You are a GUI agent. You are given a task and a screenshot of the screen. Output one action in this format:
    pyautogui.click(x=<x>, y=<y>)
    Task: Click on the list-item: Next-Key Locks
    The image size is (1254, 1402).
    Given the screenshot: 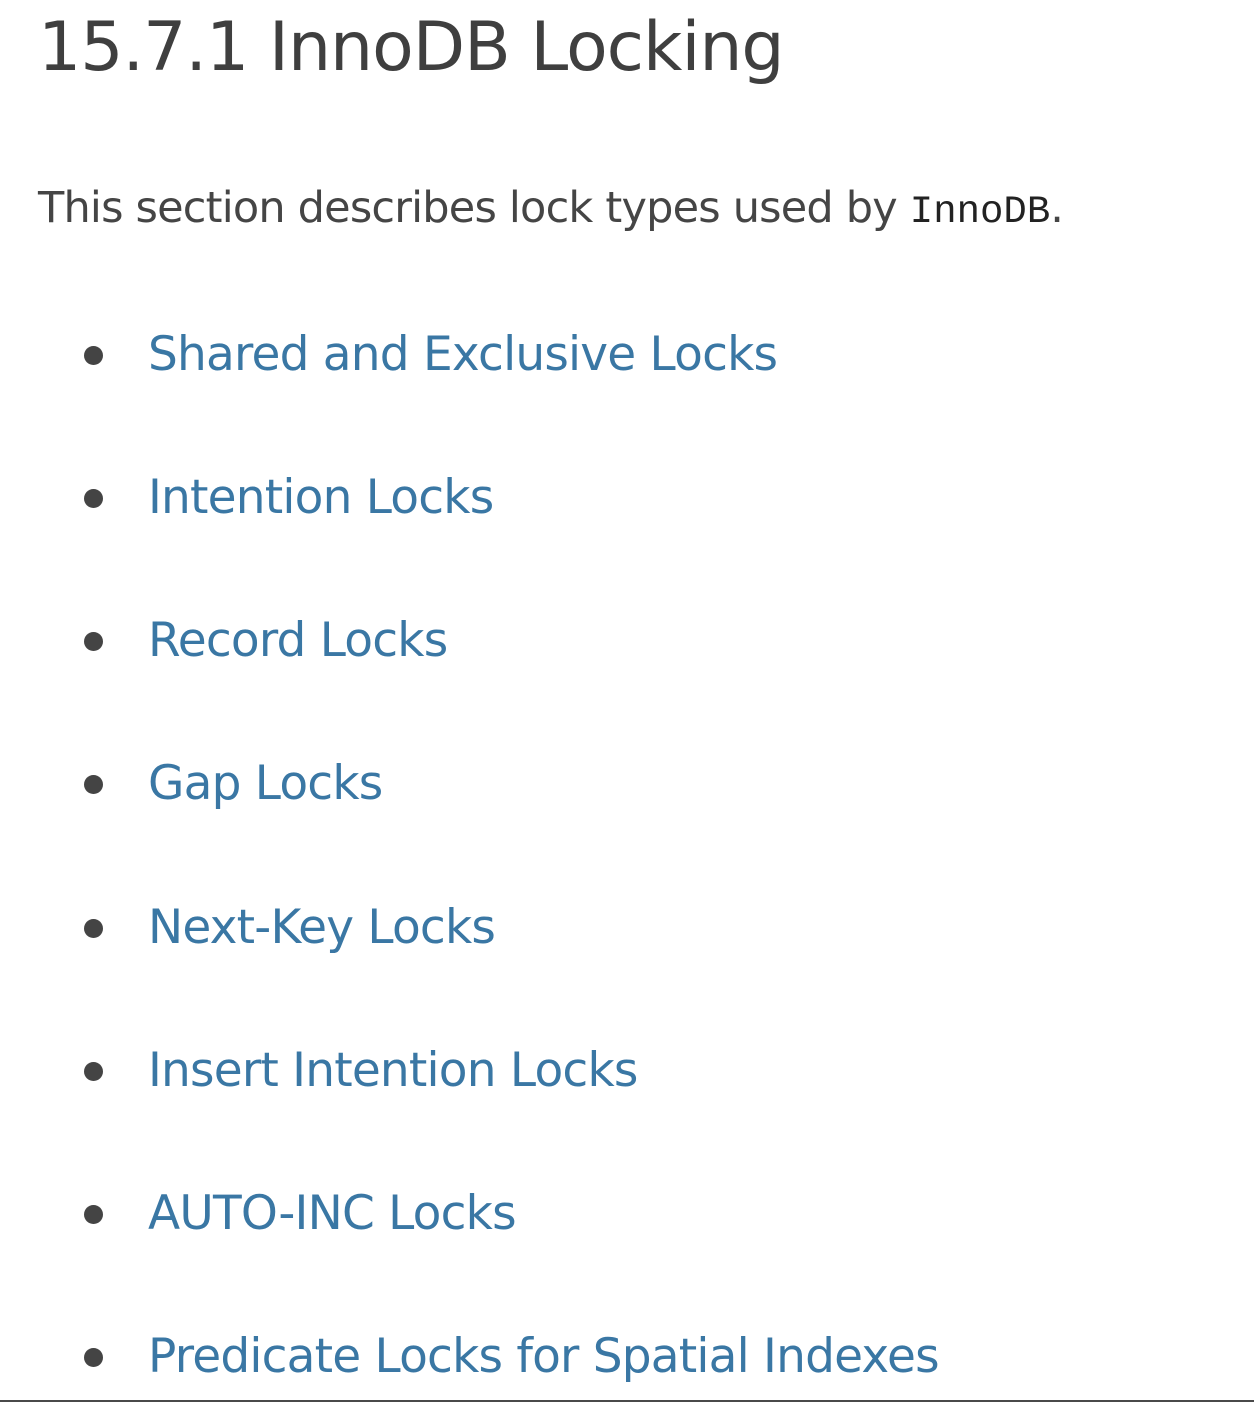 What is the action you would take?
    pyautogui.click(x=290, y=928)
    